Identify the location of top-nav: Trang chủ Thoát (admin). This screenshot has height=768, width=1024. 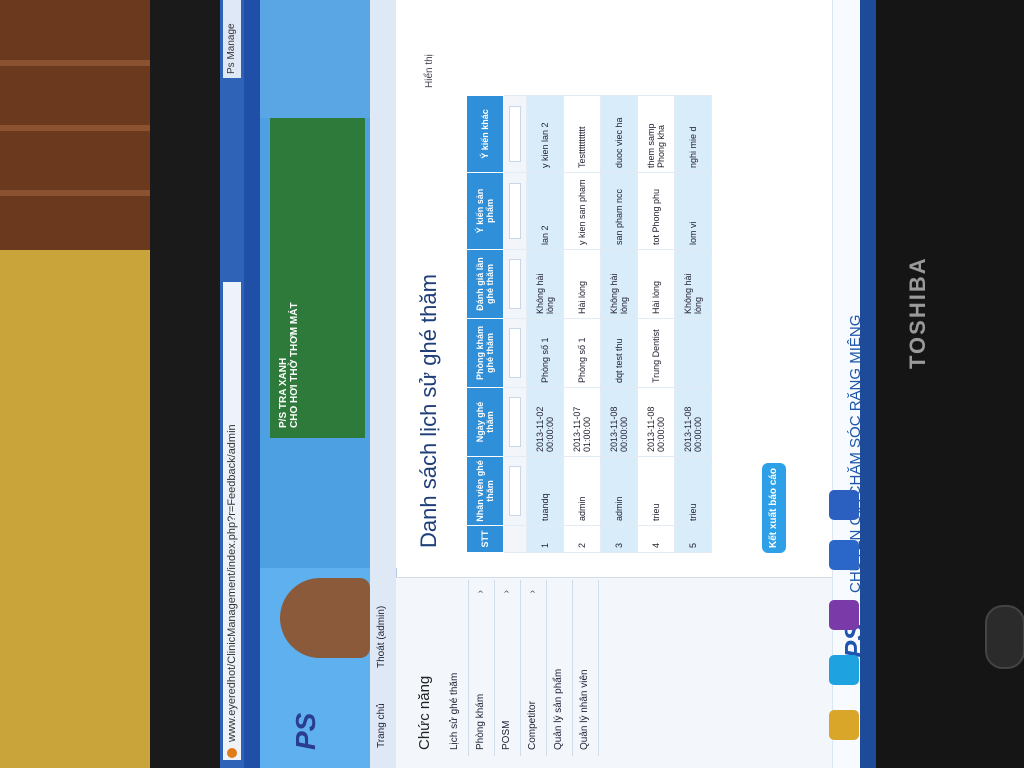
(383, 384).